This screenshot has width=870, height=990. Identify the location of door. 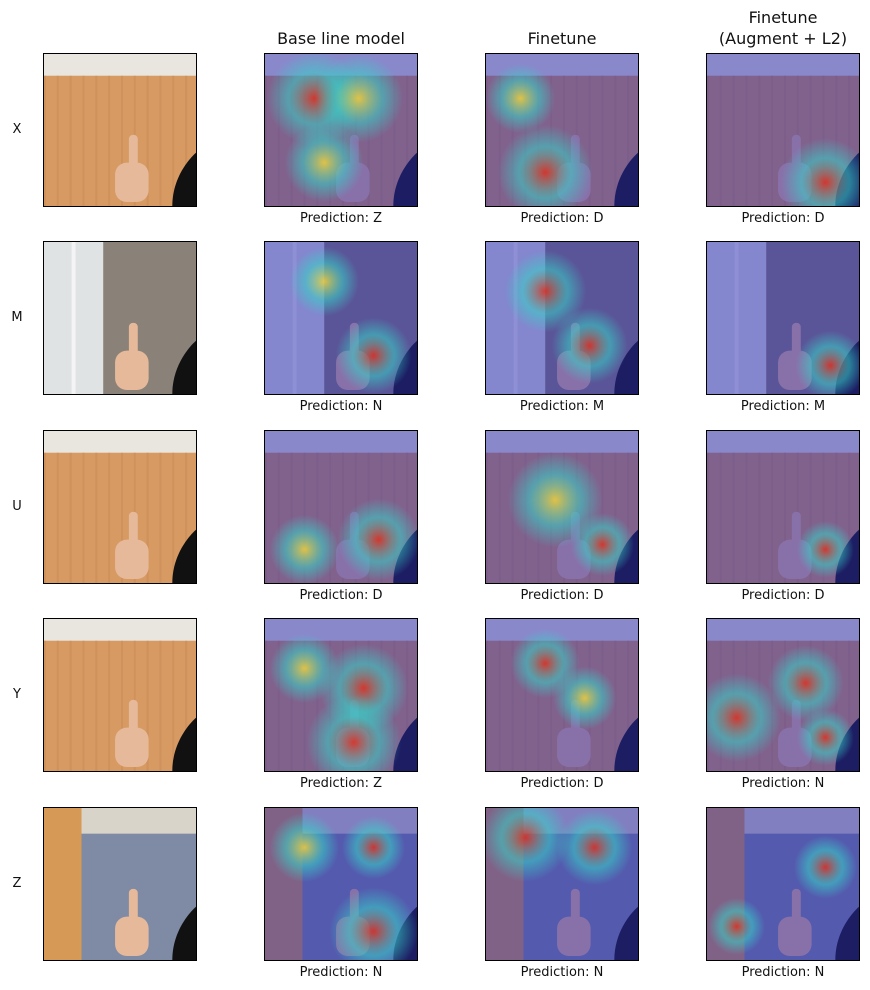
(63, 884).